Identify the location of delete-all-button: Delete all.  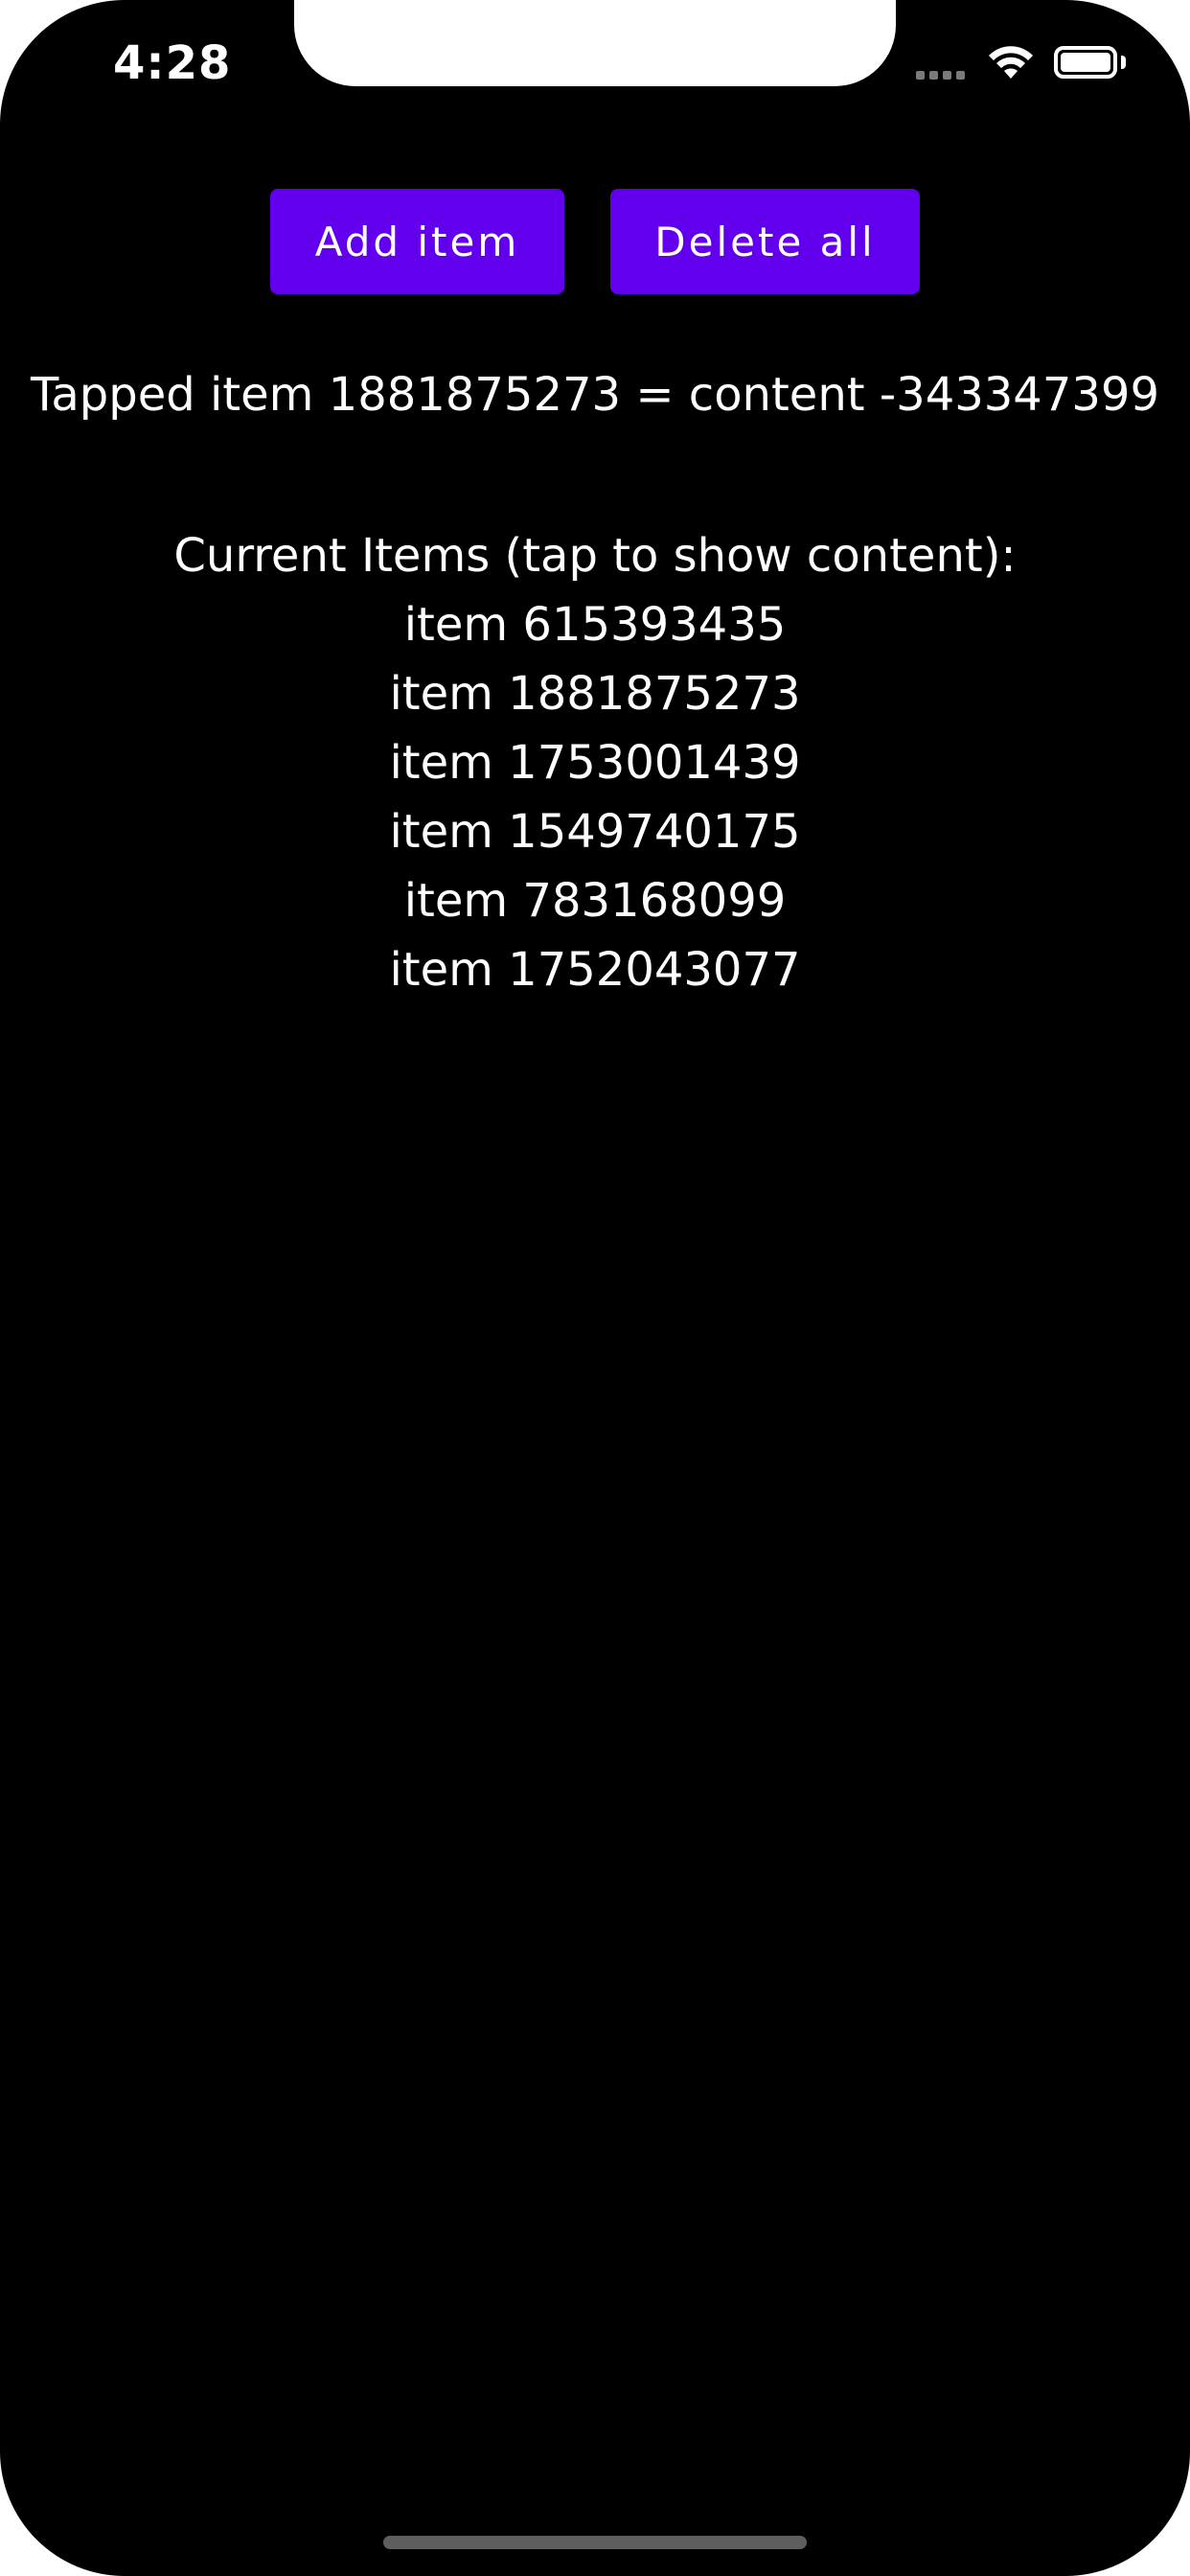
(765, 241).